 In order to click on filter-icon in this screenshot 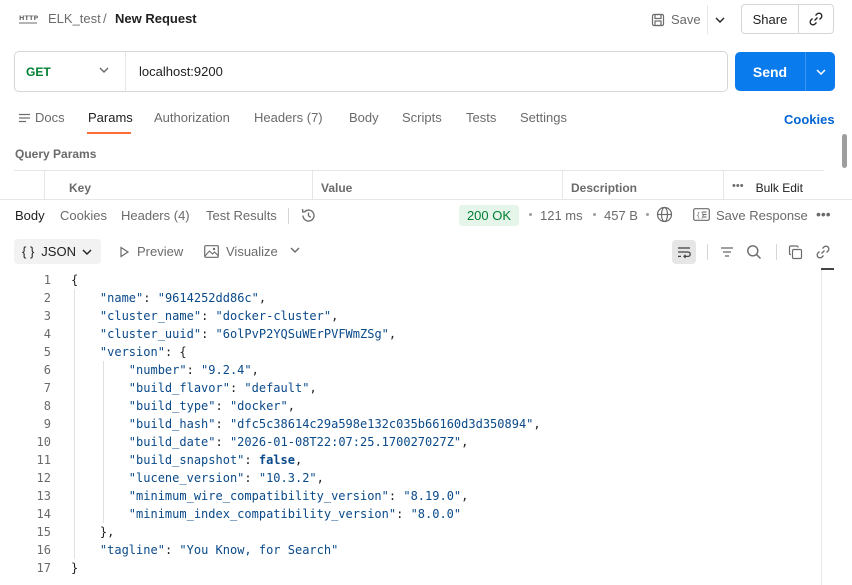, I will do `click(727, 252)`.